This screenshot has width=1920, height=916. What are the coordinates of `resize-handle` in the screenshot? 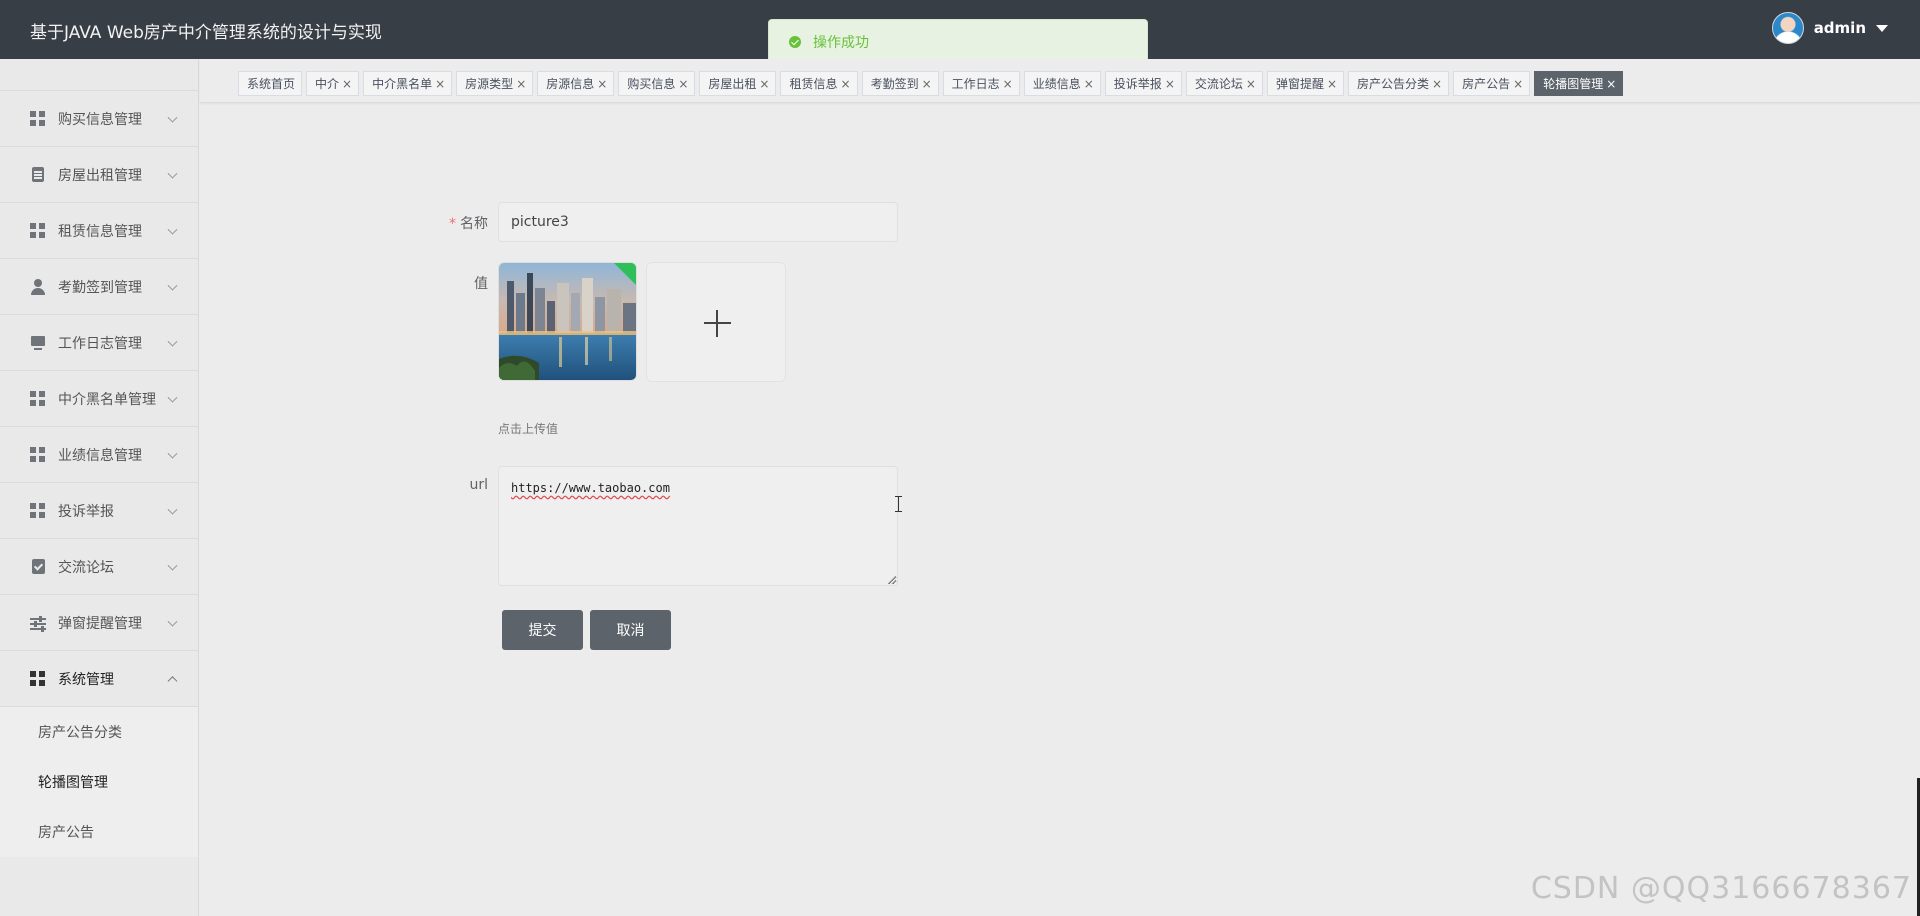 It's located at (892, 580).